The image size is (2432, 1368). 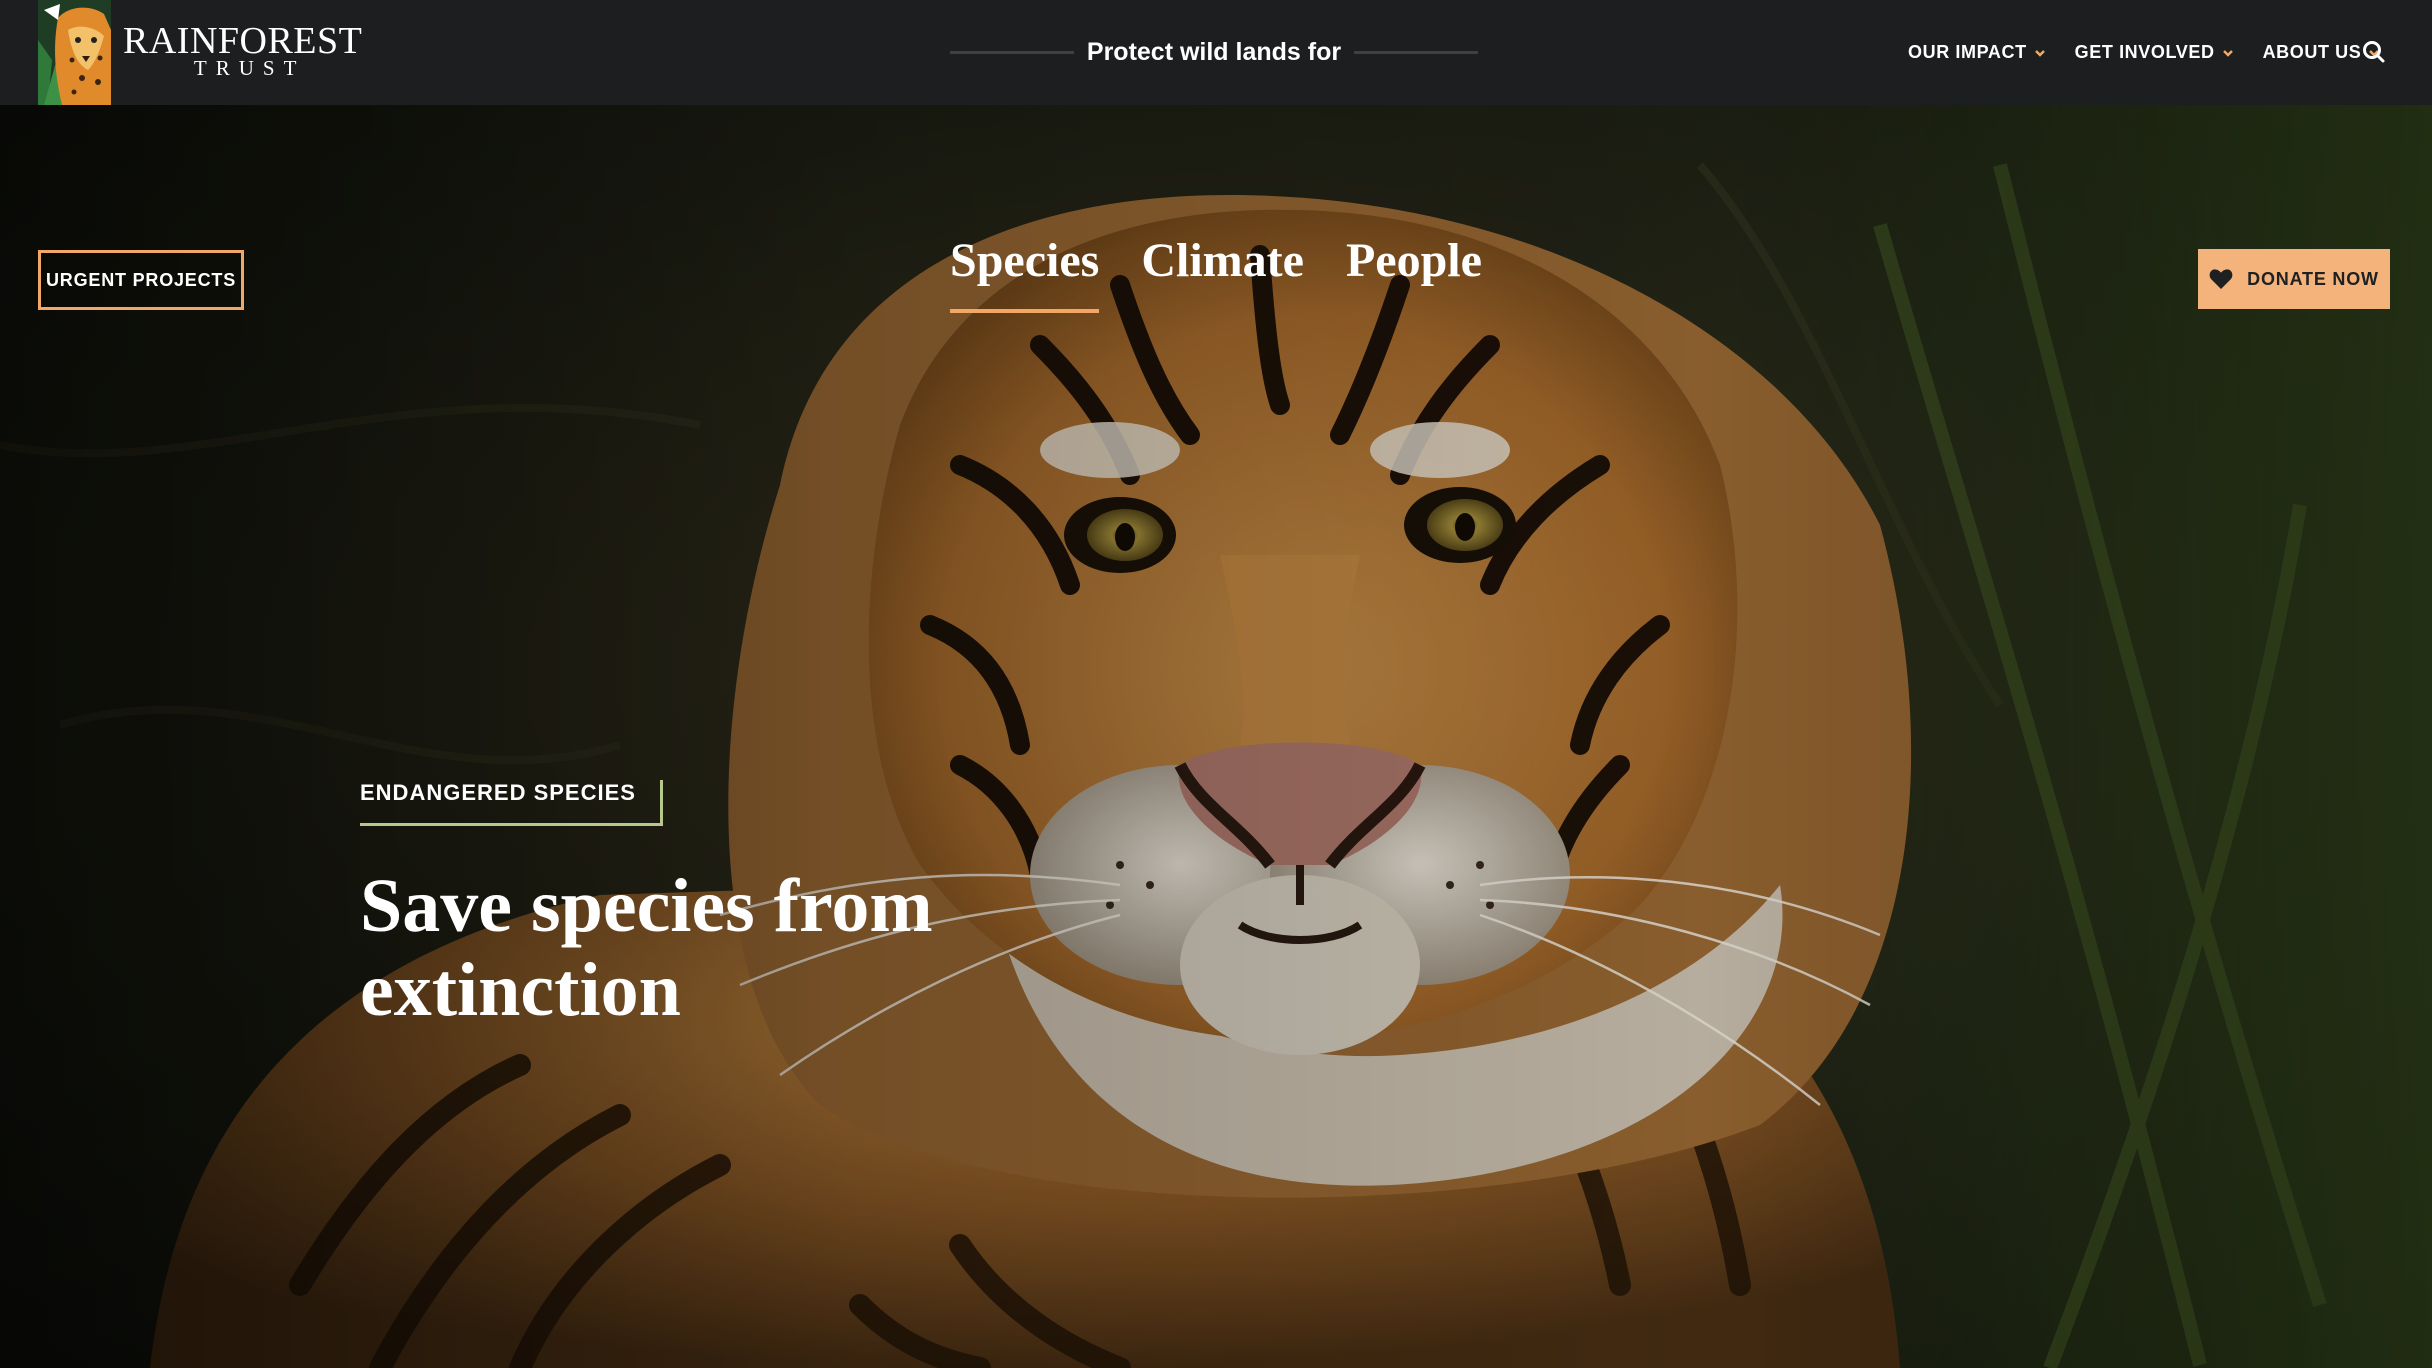 I want to click on brand-name-line1: RAINFOREST, so click(x=243, y=41).